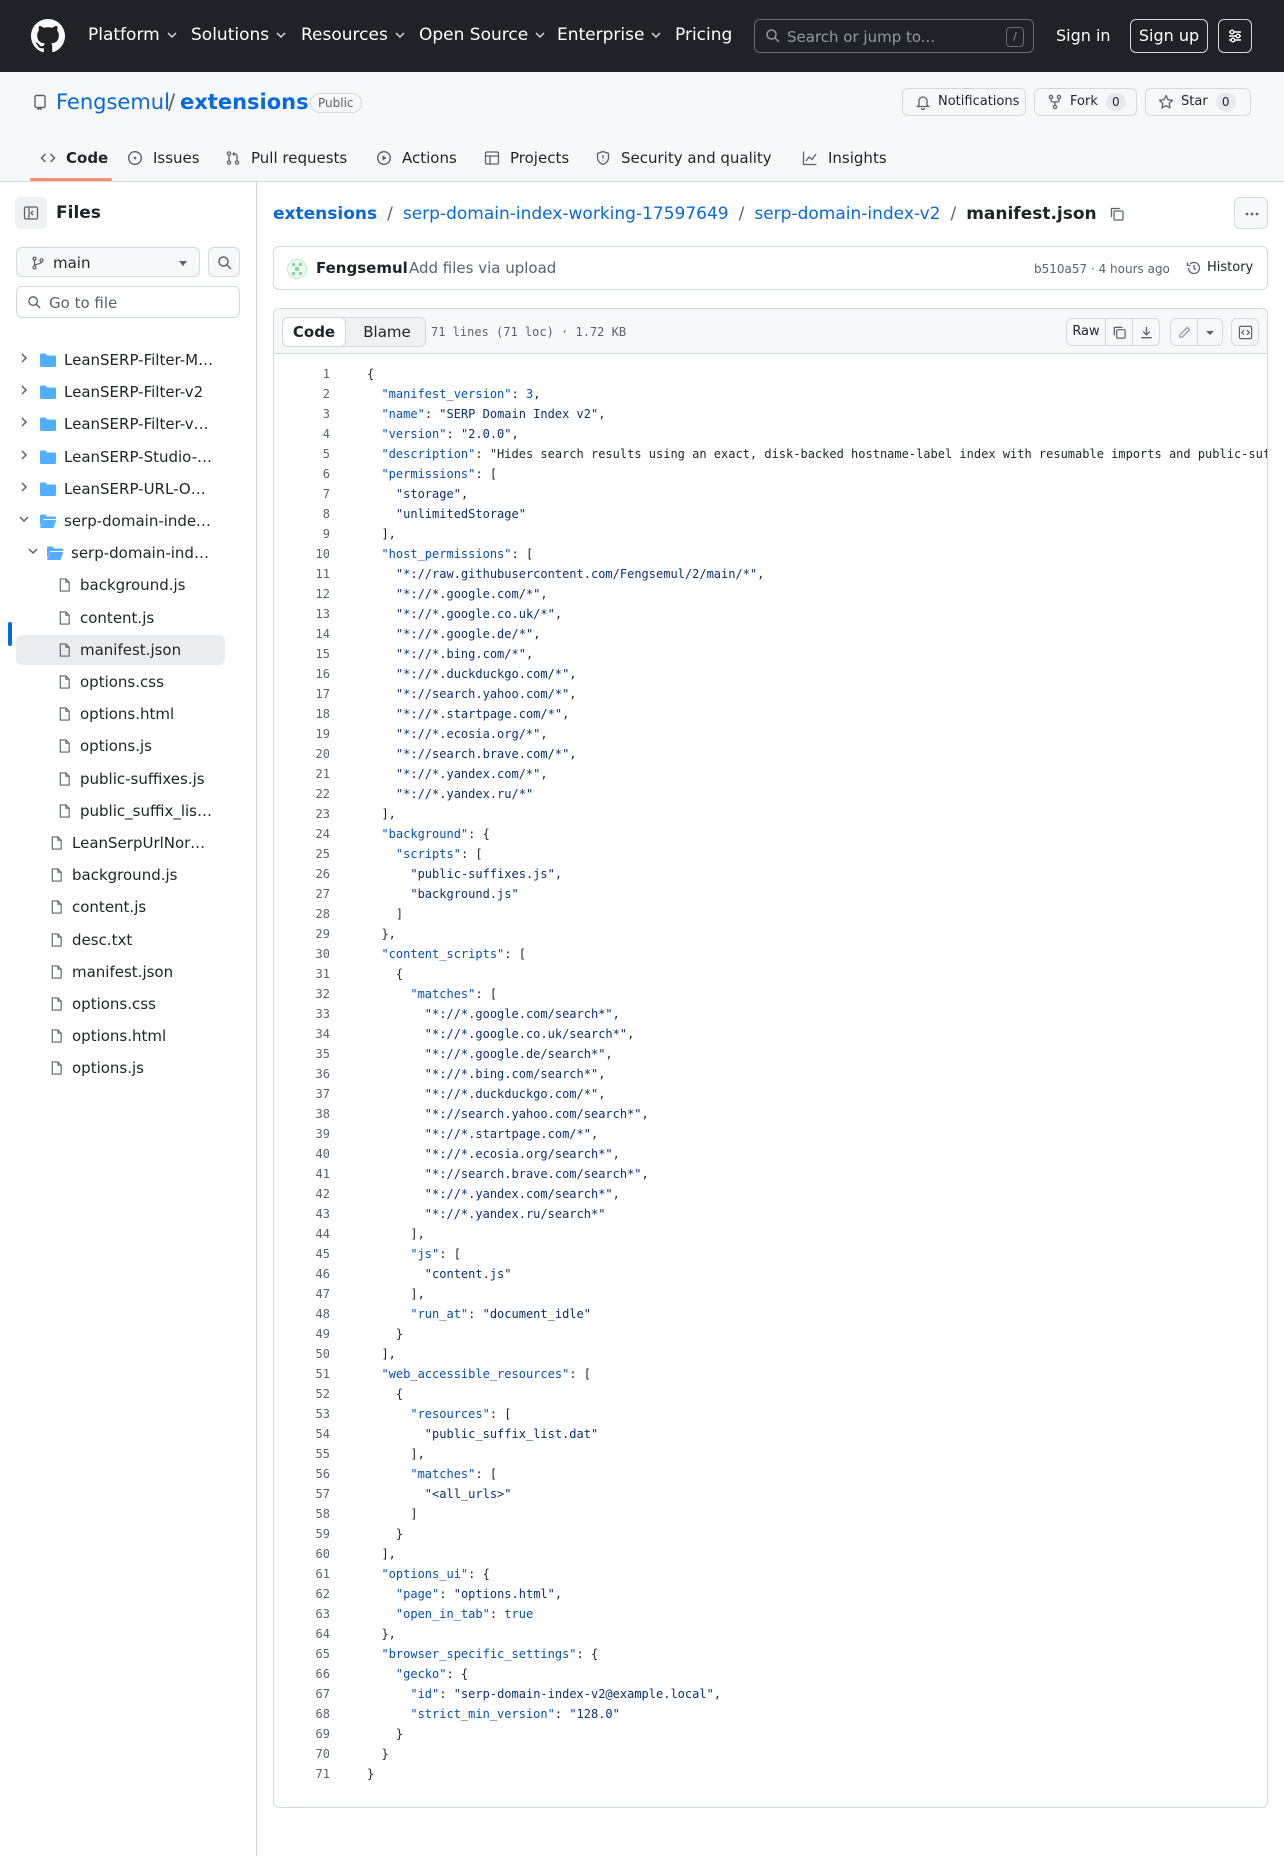 The width and height of the screenshot is (1284, 1856). What do you see at coordinates (302, 1554) in the screenshot?
I see `line-number: 60` at bounding box center [302, 1554].